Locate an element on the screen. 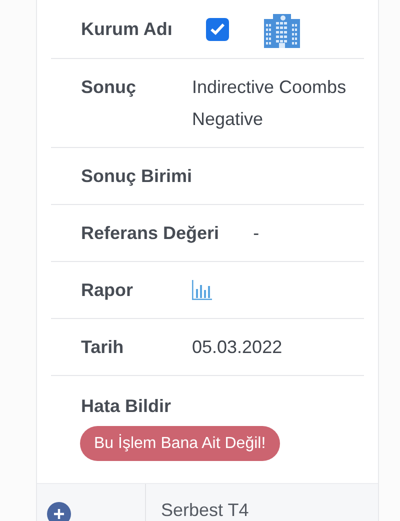  checkmark-icon is located at coordinates (218, 29).